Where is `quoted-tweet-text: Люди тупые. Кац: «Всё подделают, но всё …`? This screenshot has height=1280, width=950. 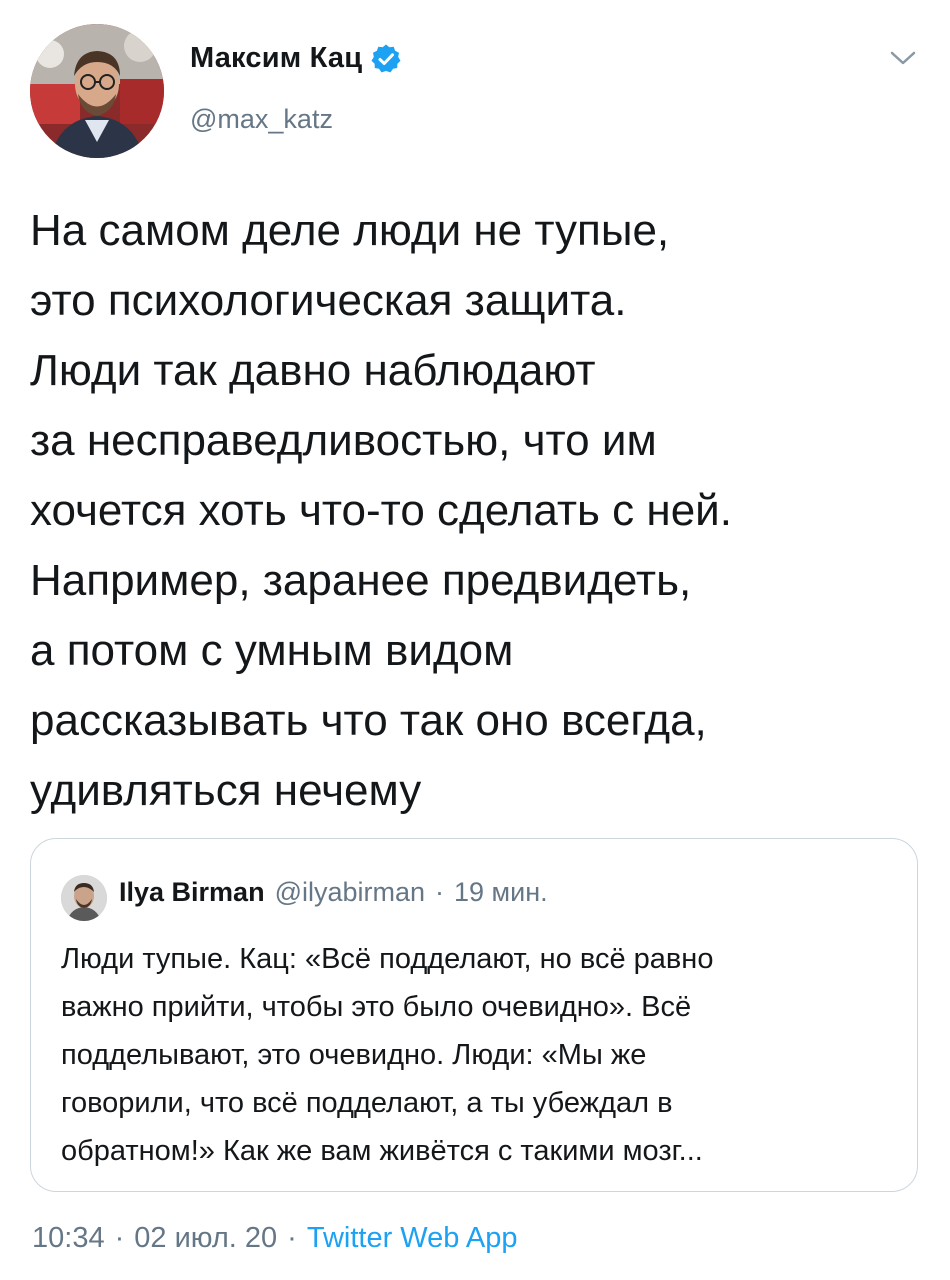 quoted-tweet-text: Люди тупые. Кац: «Всё подделают, но всё … is located at coordinates (387, 1055).